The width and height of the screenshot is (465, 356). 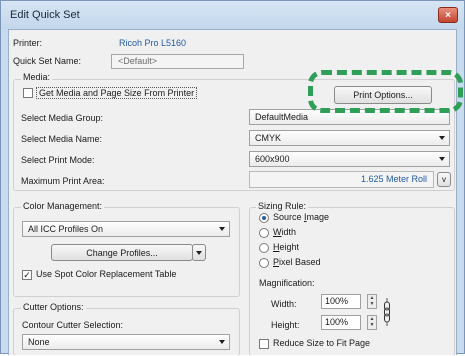 I want to click on media-label: Media:, so click(x=37, y=77).